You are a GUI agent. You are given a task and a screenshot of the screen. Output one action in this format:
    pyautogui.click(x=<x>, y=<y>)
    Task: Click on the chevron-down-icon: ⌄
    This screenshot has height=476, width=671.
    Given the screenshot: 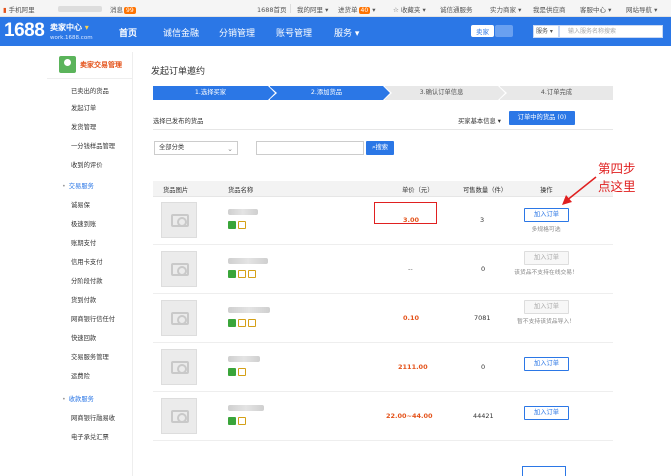 What is the action you would take?
    pyautogui.click(x=230, y=149)
    